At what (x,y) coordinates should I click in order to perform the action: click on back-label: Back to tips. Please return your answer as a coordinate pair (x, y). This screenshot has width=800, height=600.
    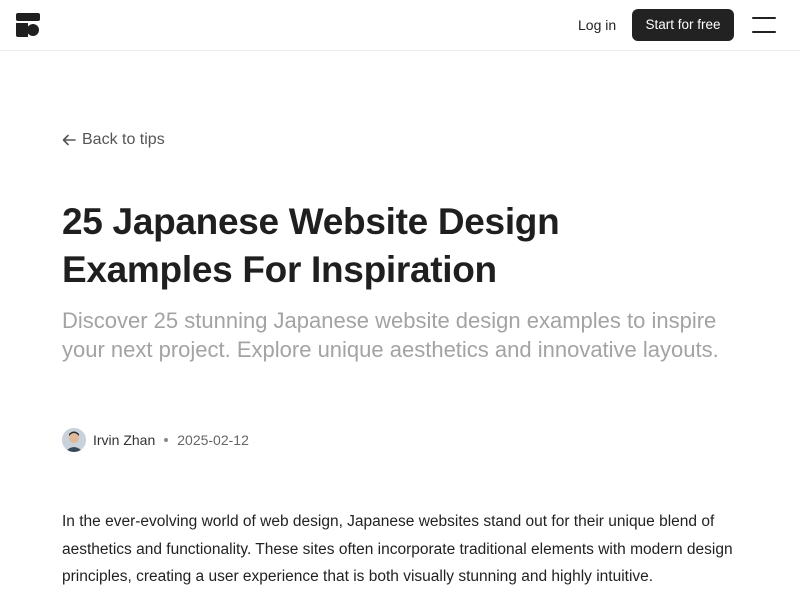
    Looking at the image, I should click on (123, 139).